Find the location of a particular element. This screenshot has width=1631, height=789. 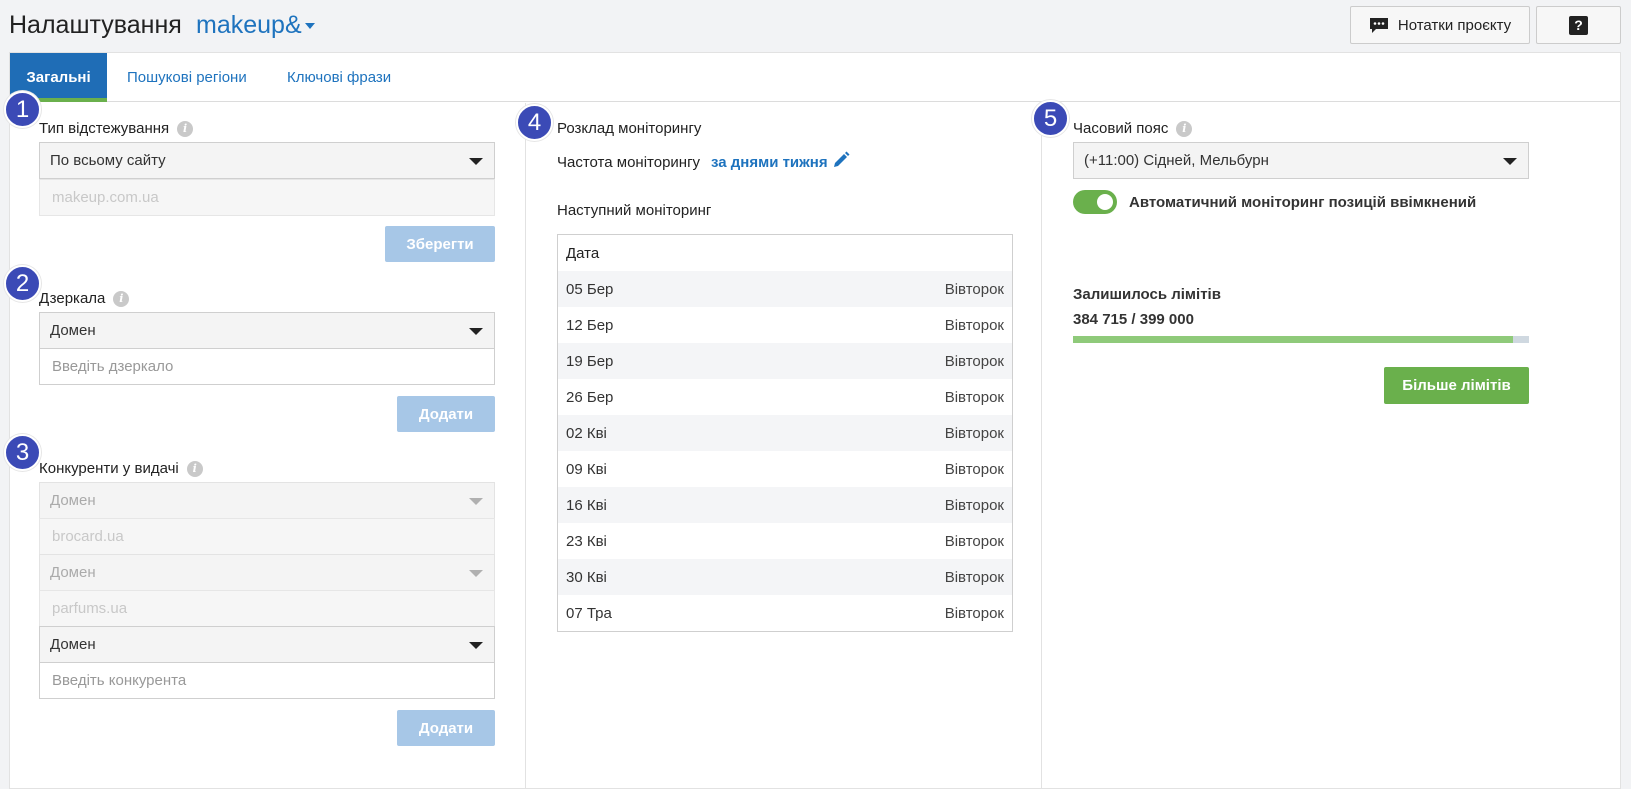

step-badge-5: 5 is located at coordinates (1050, 118).